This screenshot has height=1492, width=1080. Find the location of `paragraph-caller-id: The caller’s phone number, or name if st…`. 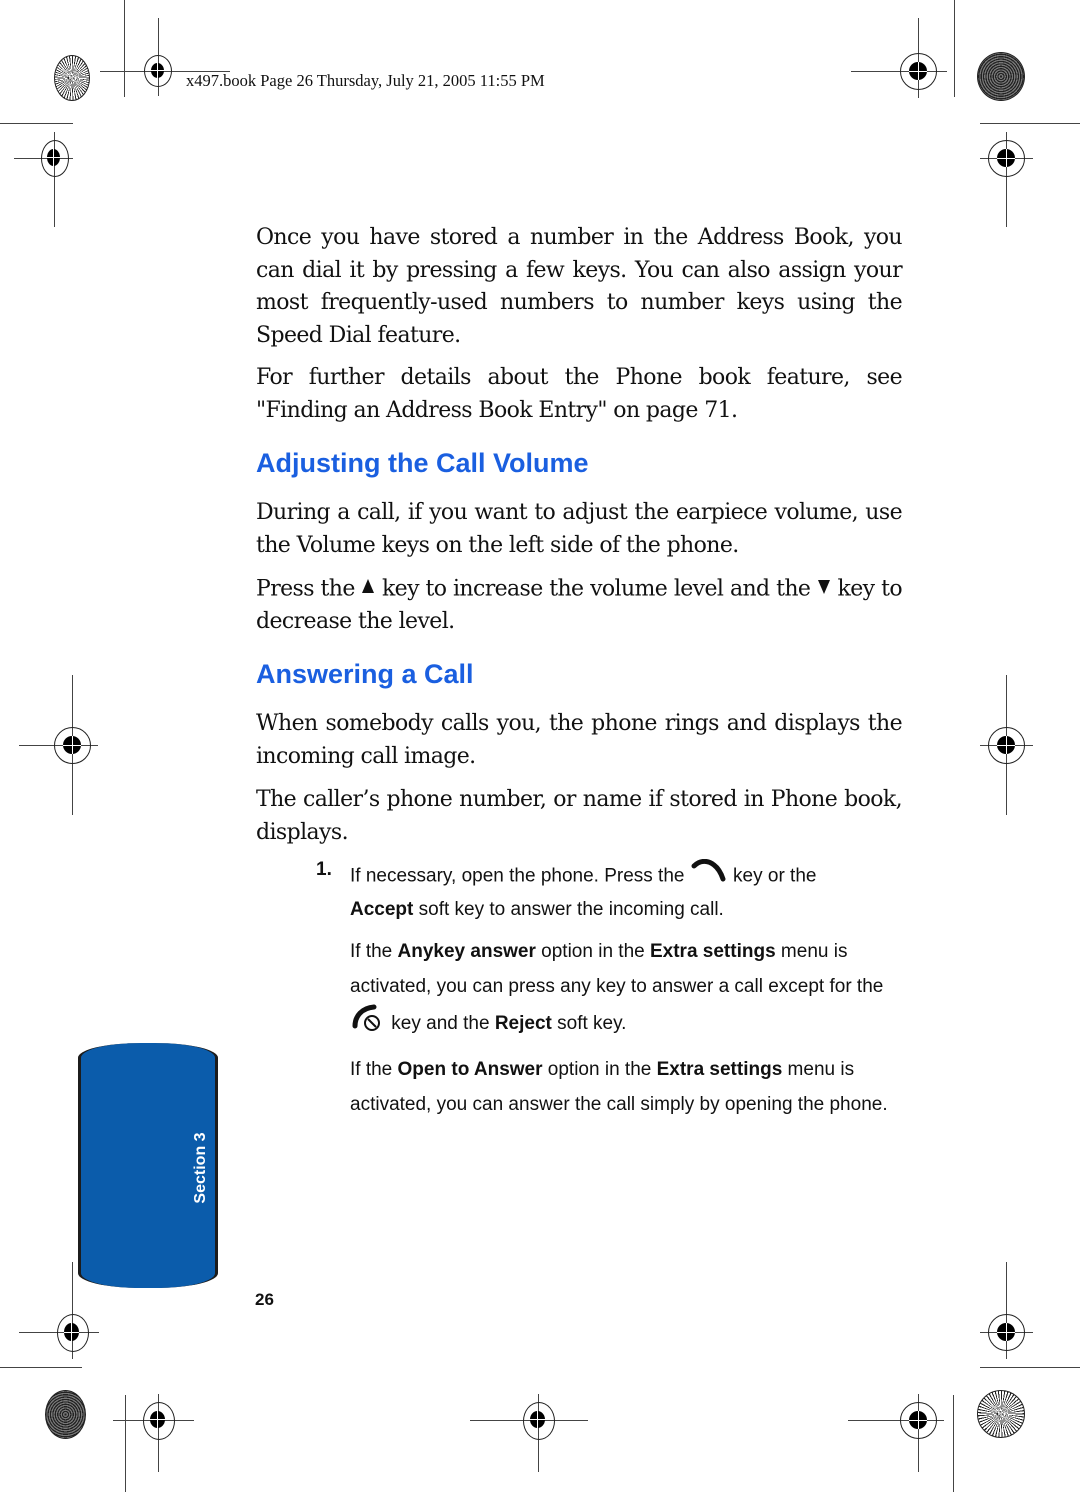

paragraph-caller-id: The caller’s phone number, or name if st… is located at coordinates (579, 816).